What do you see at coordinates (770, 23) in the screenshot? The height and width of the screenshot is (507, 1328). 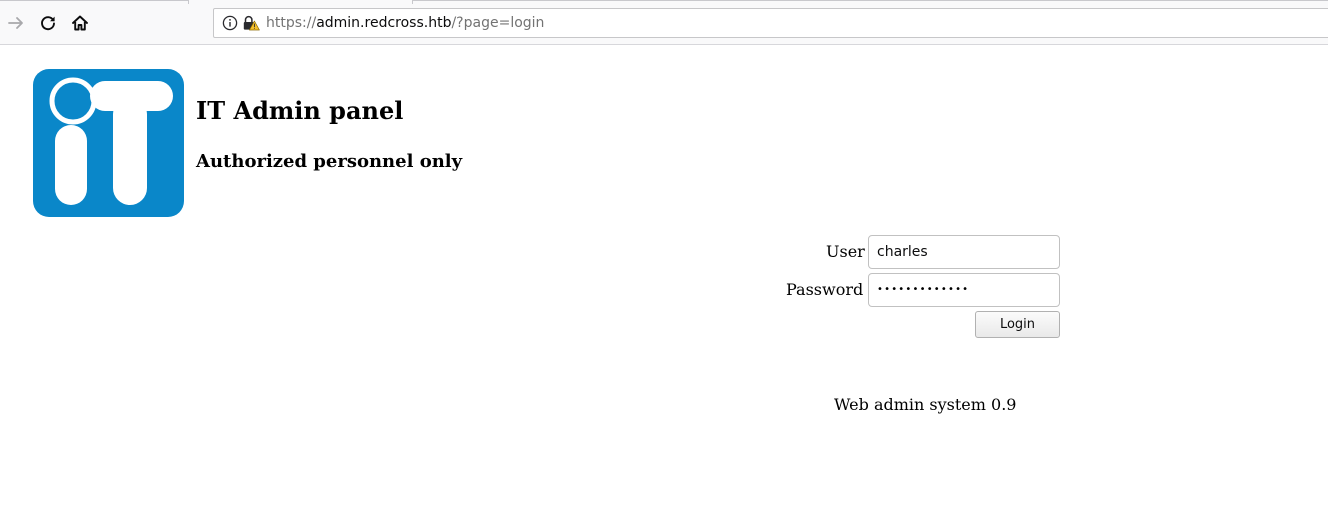 I see `address-bar: https://admin.redcross.htb/?page=login` at bounding box center [770, 23].